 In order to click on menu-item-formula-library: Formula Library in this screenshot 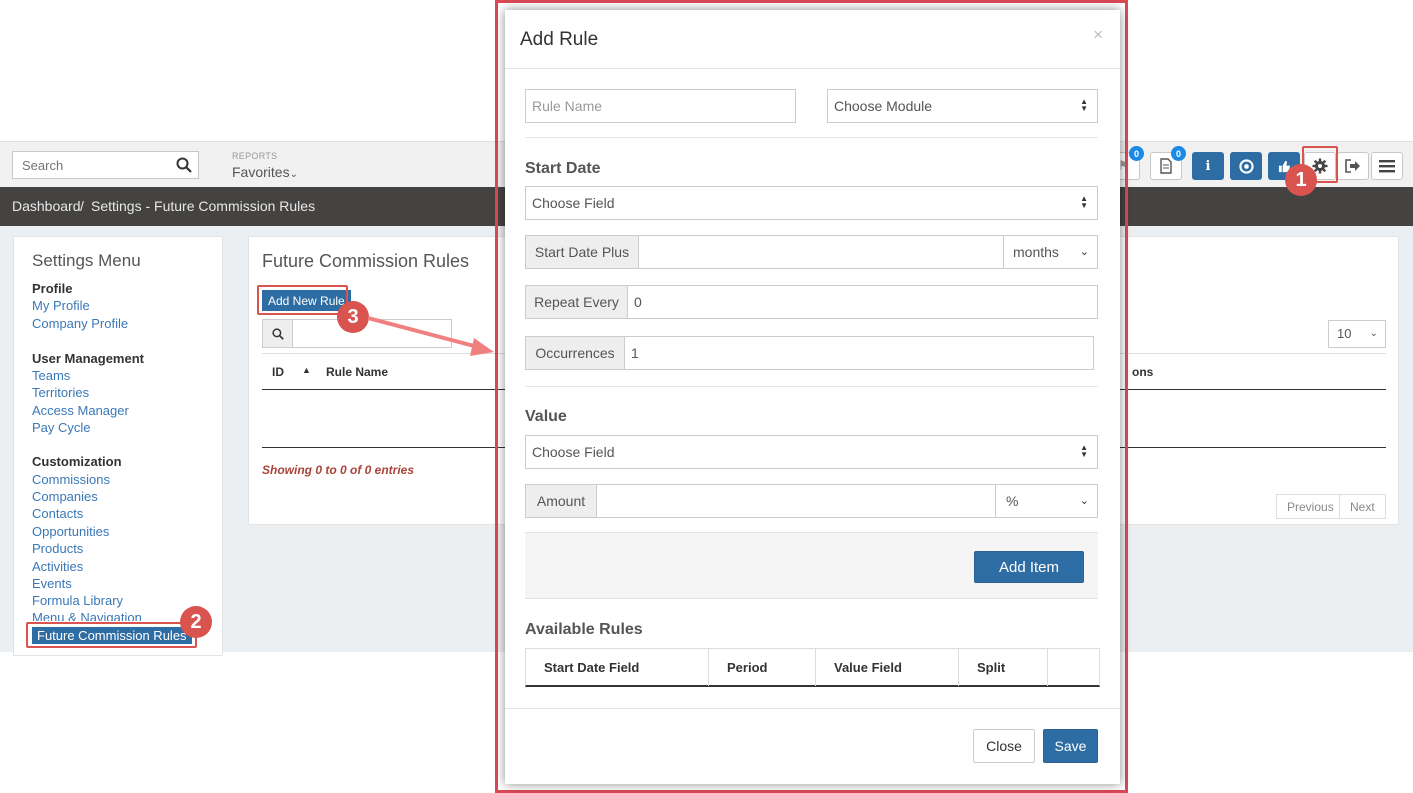, I will do `click(77, 600)`.